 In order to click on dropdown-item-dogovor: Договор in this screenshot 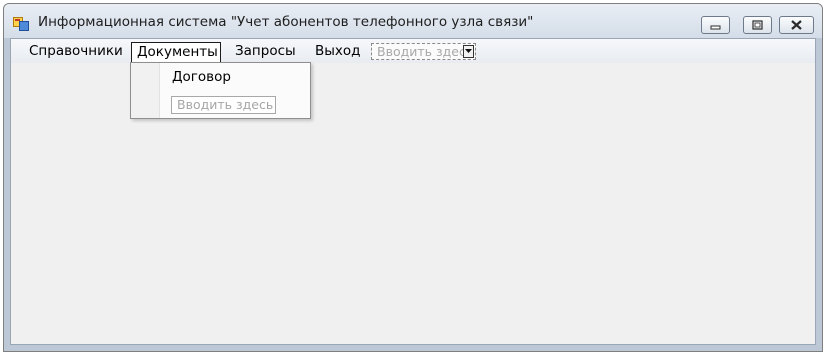, I will do `click(201, 77)`.